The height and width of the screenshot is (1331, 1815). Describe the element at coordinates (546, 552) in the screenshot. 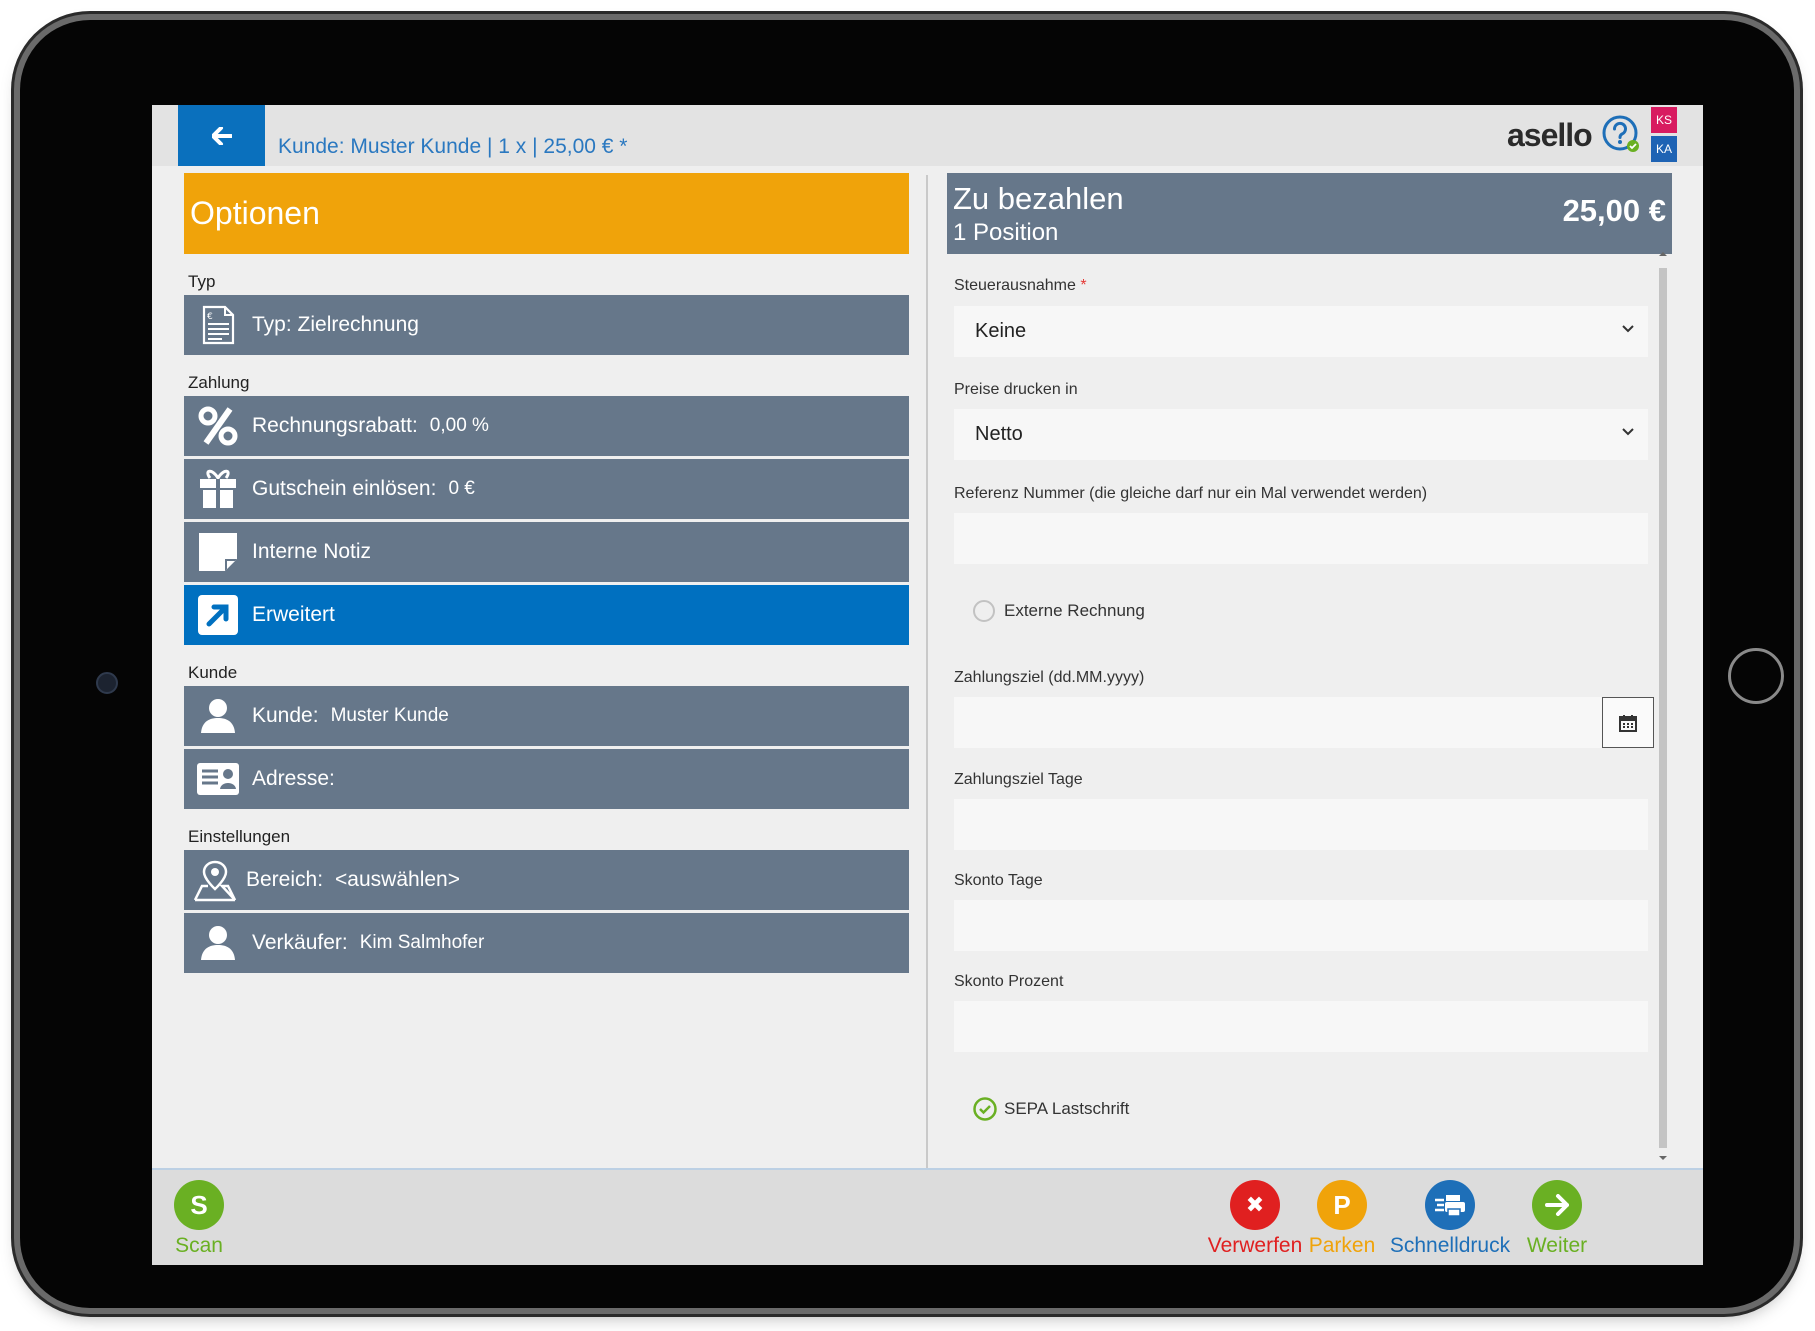

I see `option-interne-notiz: Interne Notiz` at that location.